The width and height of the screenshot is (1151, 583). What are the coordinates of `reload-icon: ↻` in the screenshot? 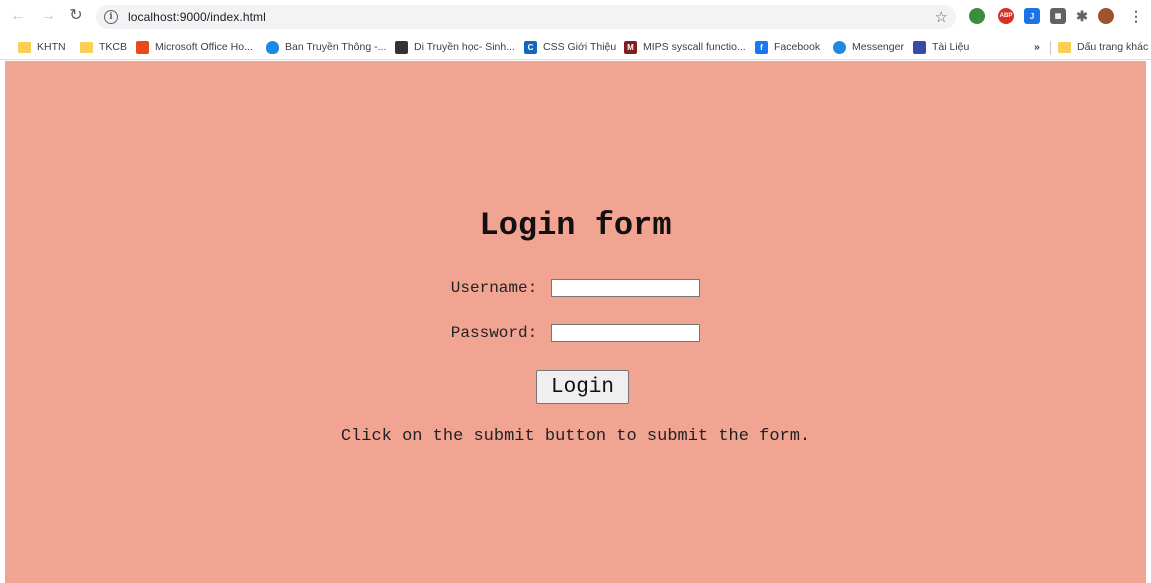 It's located at (76, 16).